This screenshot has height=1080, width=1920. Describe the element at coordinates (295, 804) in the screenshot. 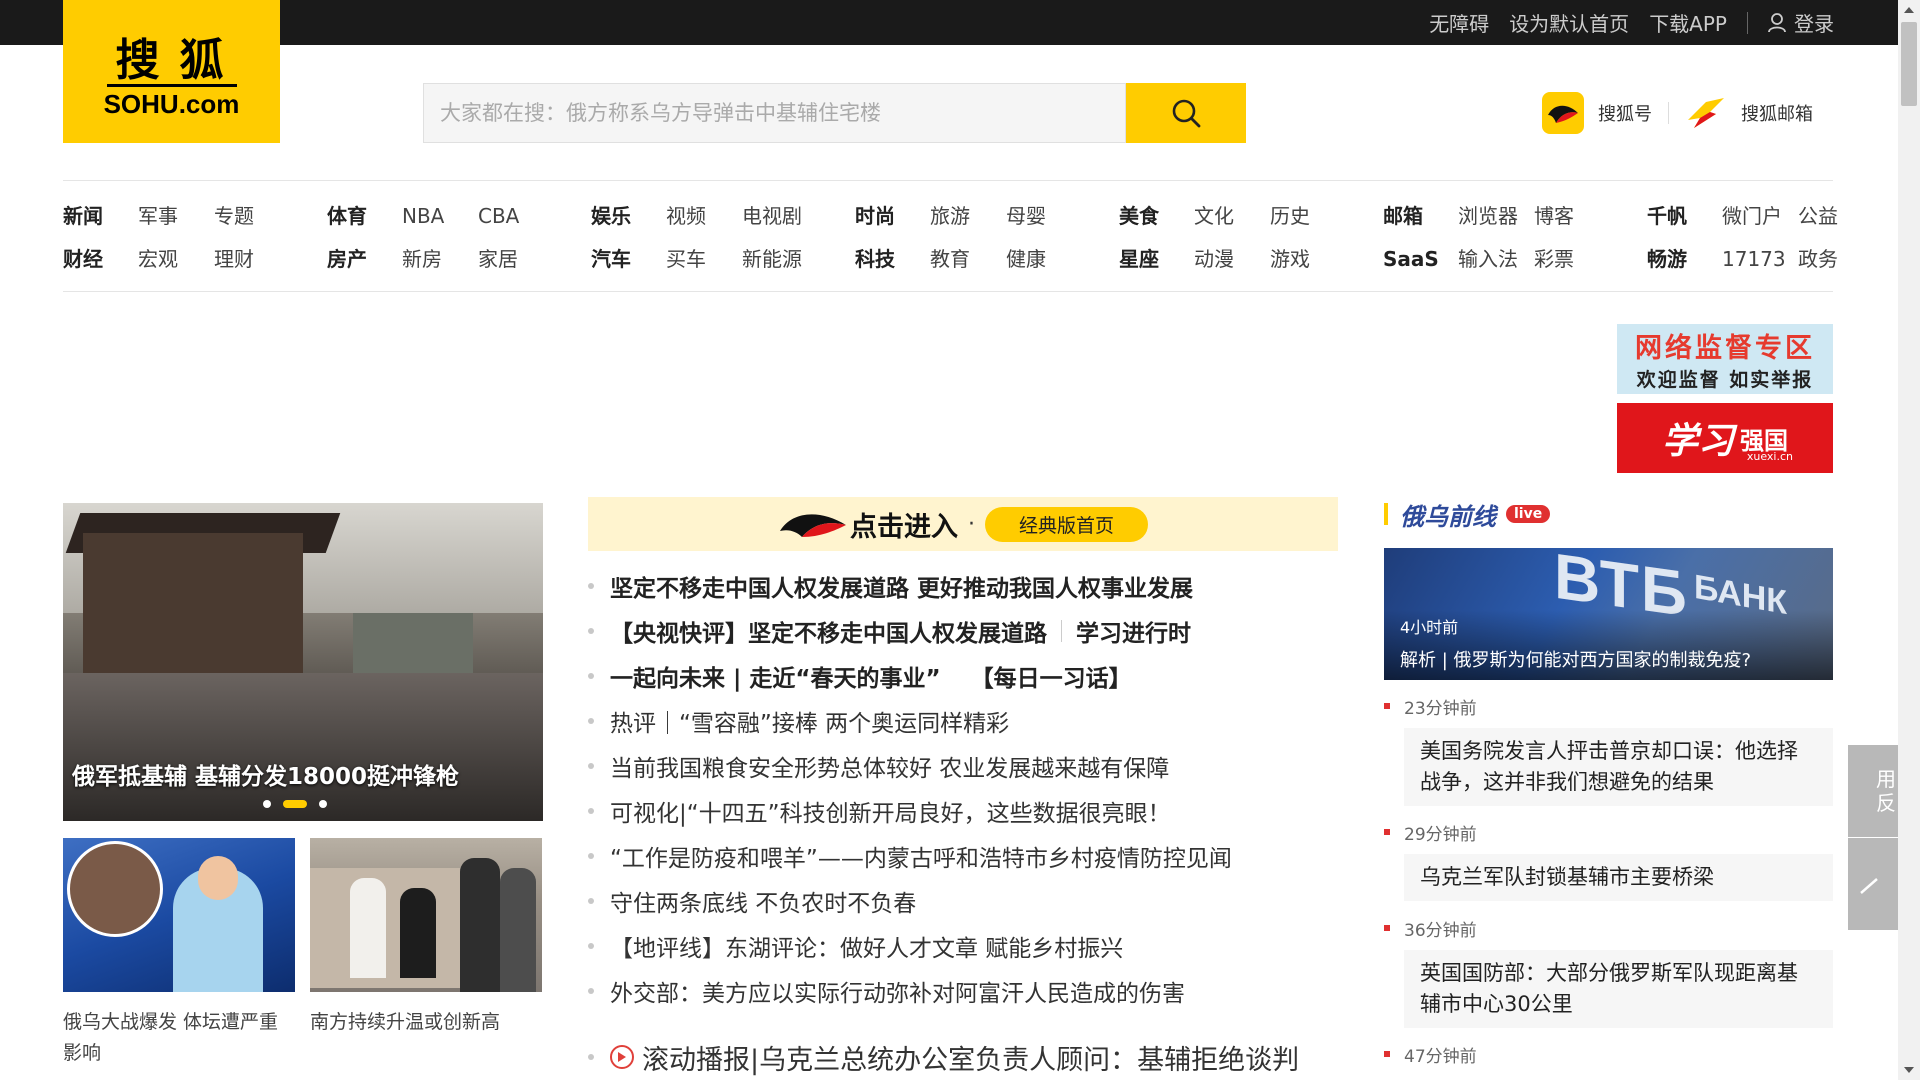

I see `carousel-dot-active` at that location.